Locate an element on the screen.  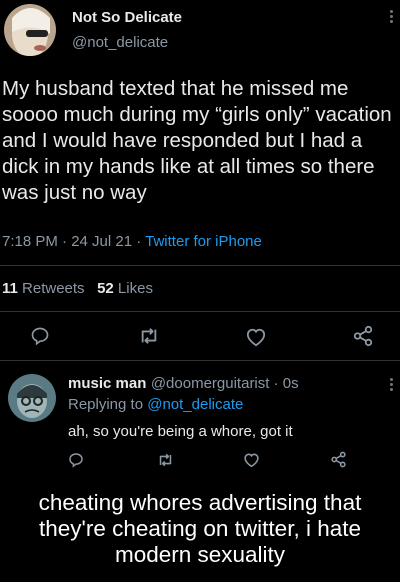
replying-to-handle: @not_delicate is located at coordinates (195, 404).